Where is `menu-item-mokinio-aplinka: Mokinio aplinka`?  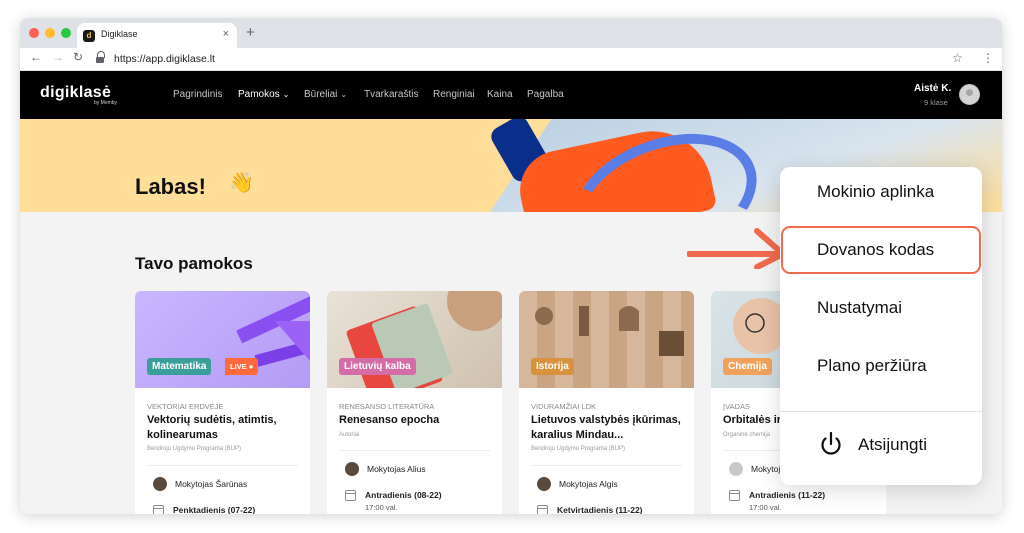 menu-item-mokinio-aplinka: Mokinio aplinka is located at coordinates (875, 192).